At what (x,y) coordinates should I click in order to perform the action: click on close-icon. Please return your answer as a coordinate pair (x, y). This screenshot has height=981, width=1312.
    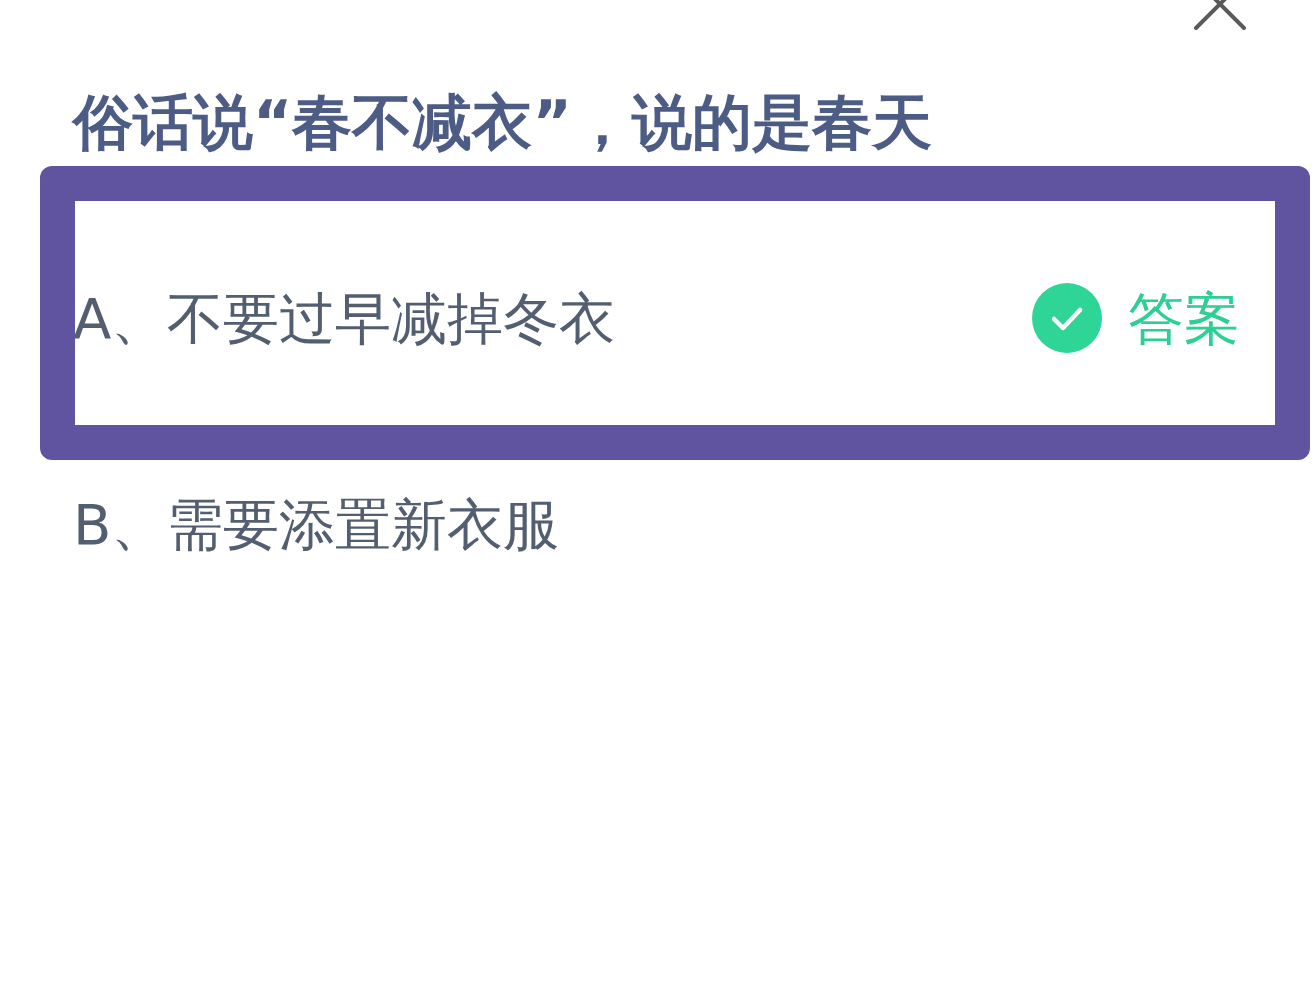
    Looking at the image, I should click on (1220, 15).